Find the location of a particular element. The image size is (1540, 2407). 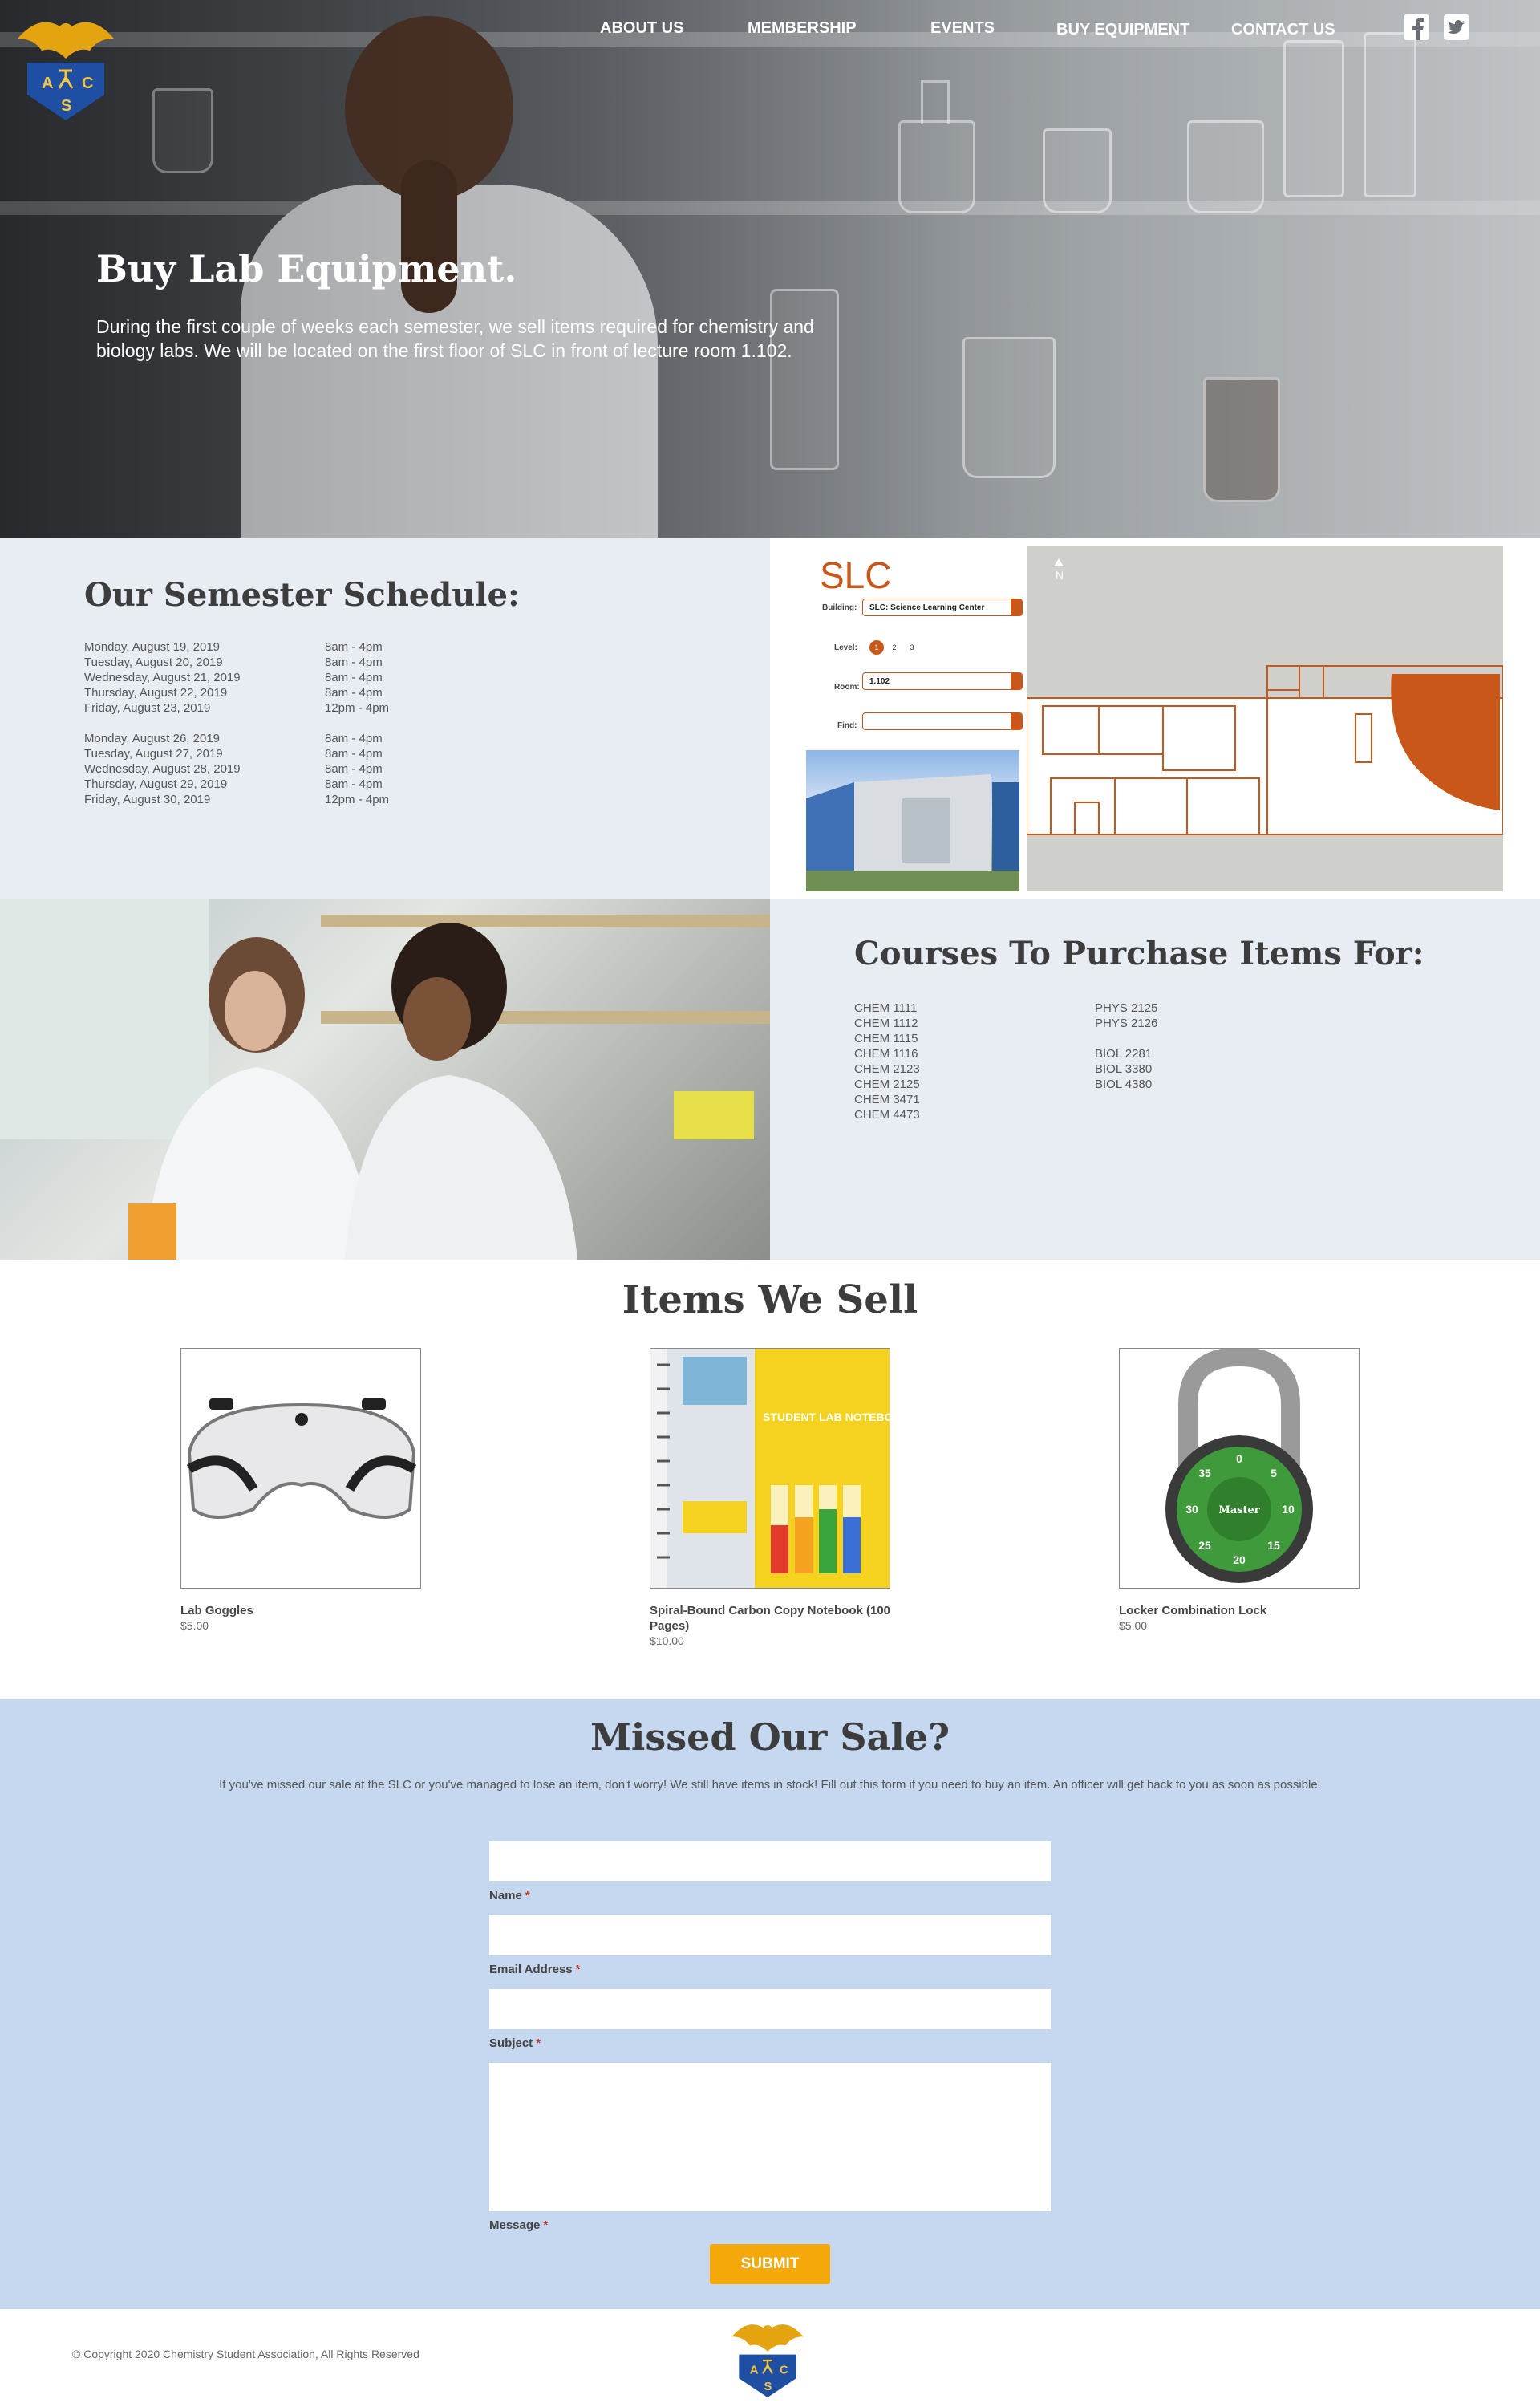

message-label: Message * is located at coordinates (518, 2225).